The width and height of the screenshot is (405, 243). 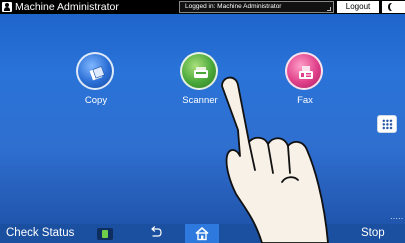 I want to click on top-bar: Machine Administrator Logged in, so click(x=202, y=7).